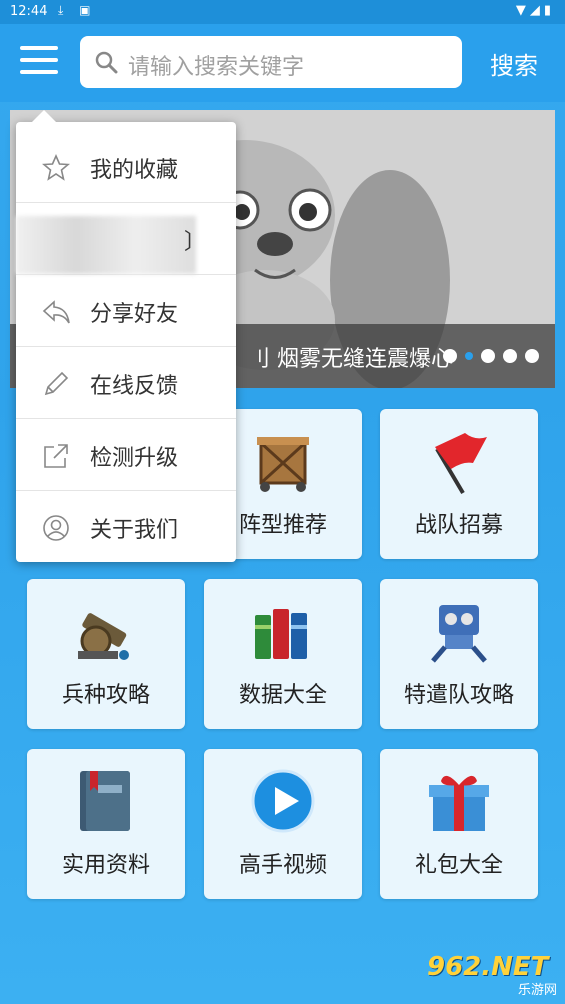 The height and width of the screenshot is (1004, 565). What do you see at coordinates (282, 695) in the screenshot?
I see `tile-label: 数据大全` at bounding box center [282, 695].